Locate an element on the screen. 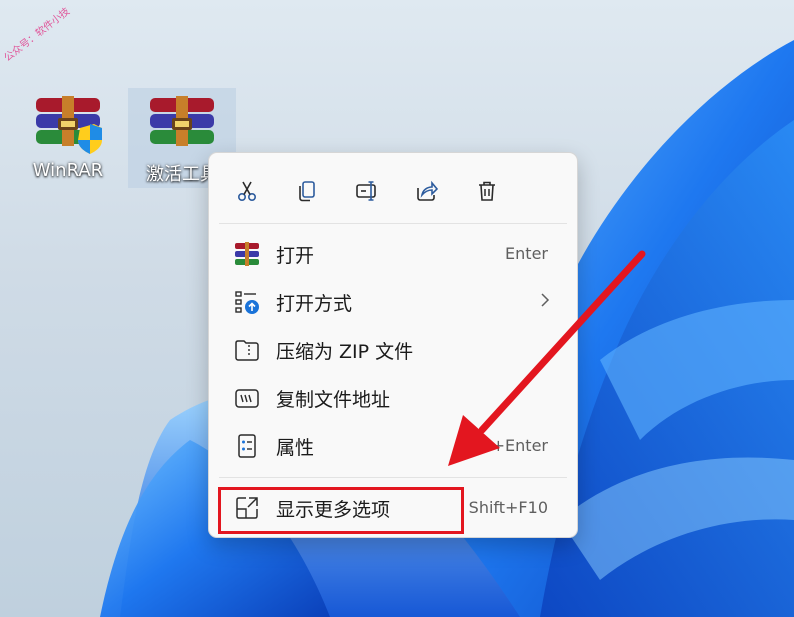  rename-button is located at coordinates (367, 191).